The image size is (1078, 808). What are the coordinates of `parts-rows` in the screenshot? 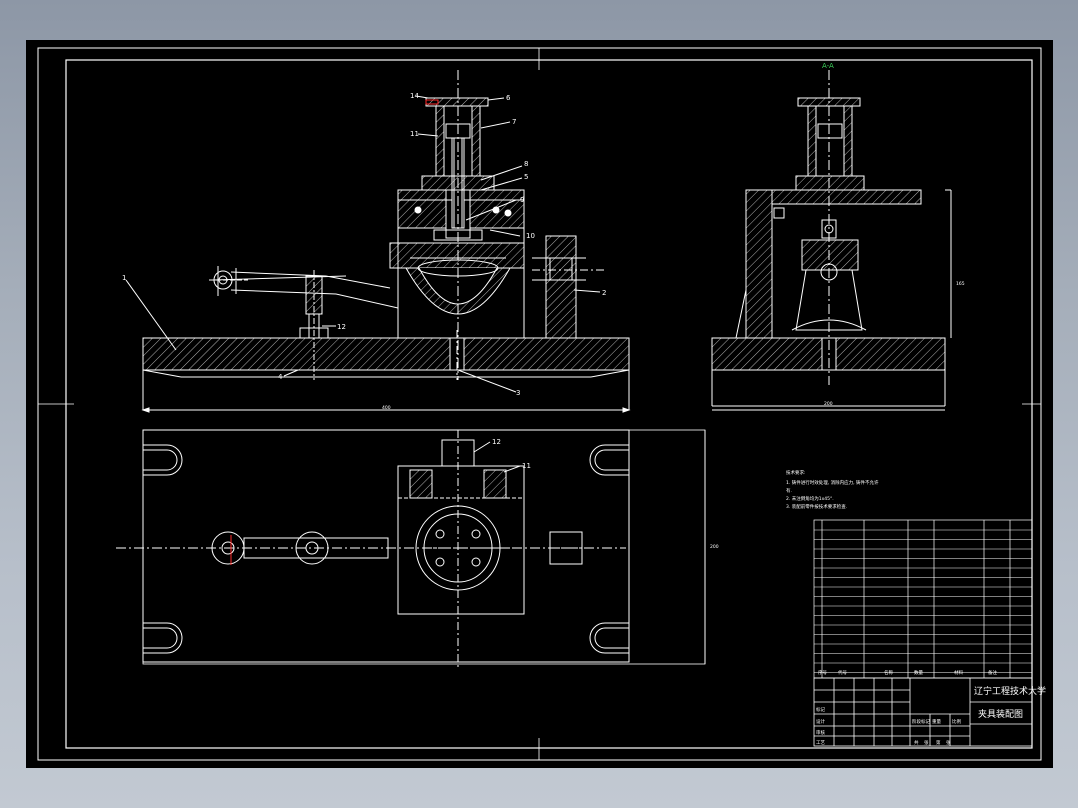 It's located at (923, 601).